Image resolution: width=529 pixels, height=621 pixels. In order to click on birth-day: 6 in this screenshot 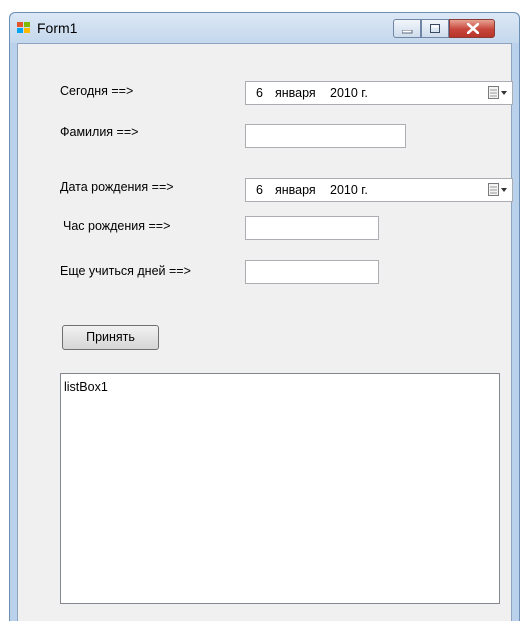, I will do `click(259, 190)`.